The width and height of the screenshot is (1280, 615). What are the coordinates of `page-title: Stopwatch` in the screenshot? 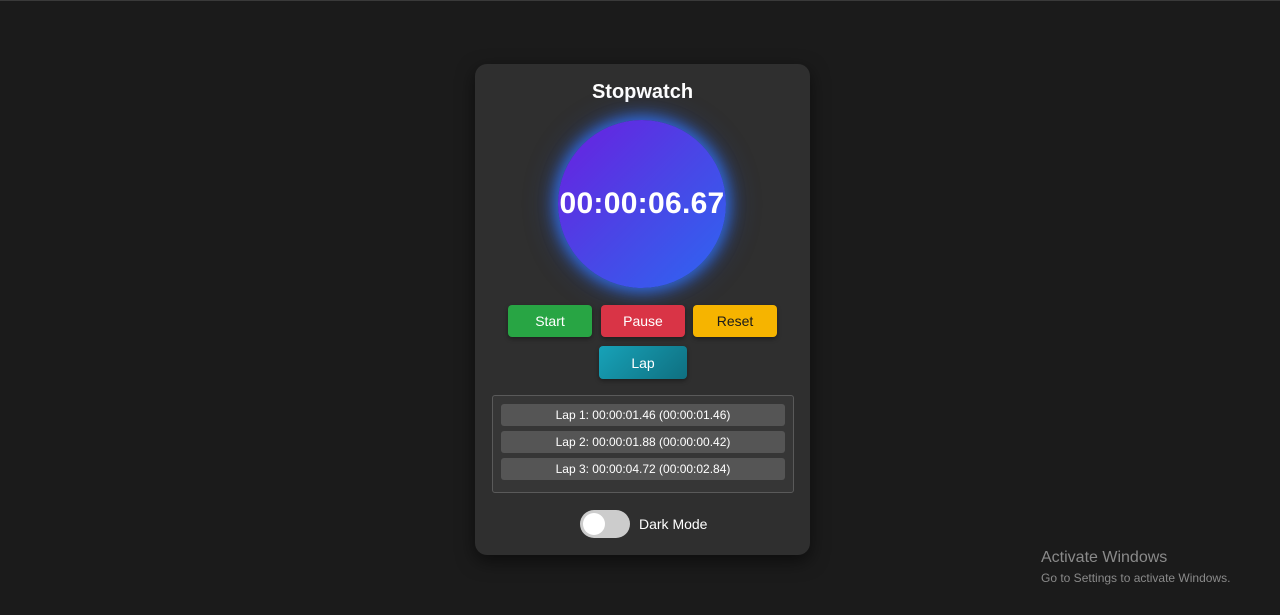 It's located at (642, 92).